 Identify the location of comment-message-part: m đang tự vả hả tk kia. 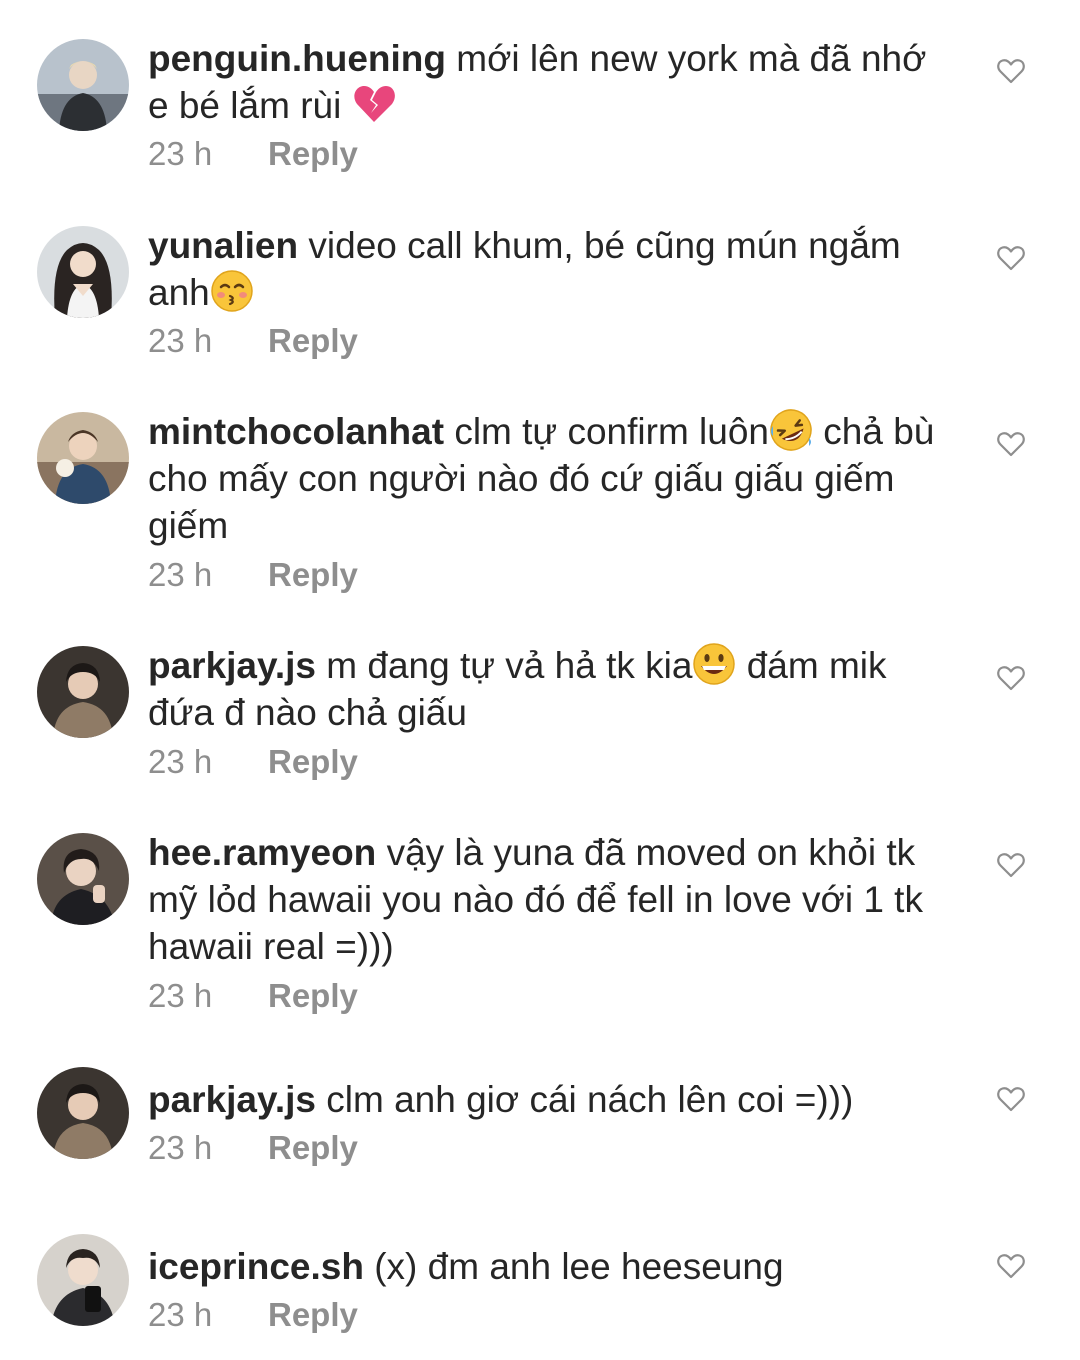
(509, 665).